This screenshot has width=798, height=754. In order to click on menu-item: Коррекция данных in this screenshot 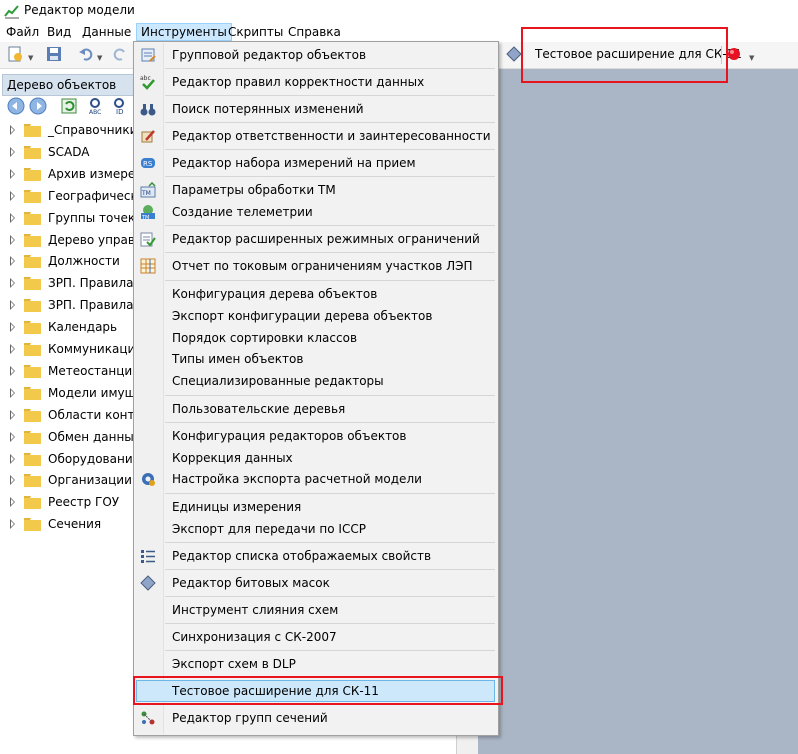, I will do `click(330, 458)`.